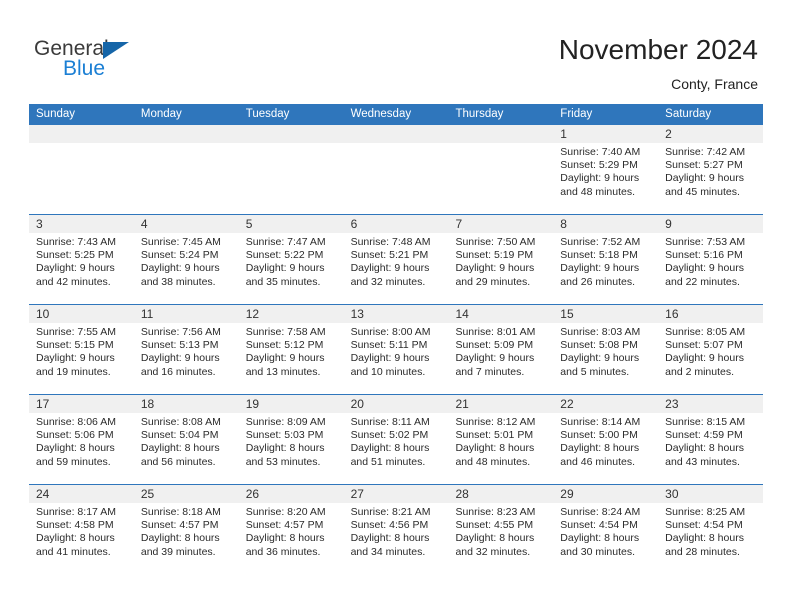 The height and width of the screenshot is (612, 792). I want to click on day-number: 1, so click(606, 134).